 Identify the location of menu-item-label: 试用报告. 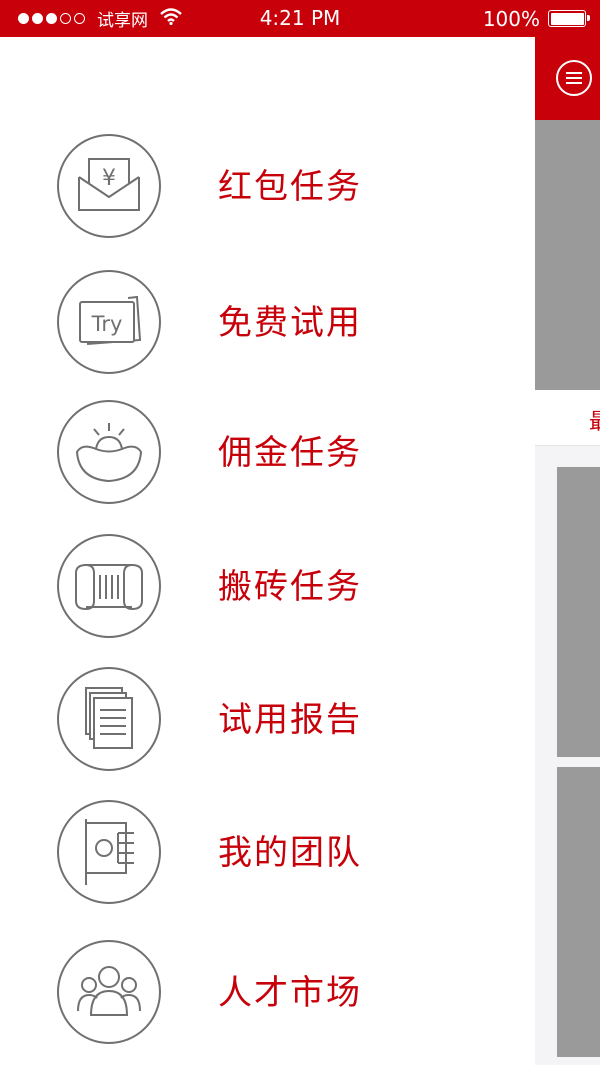
(290, 720).